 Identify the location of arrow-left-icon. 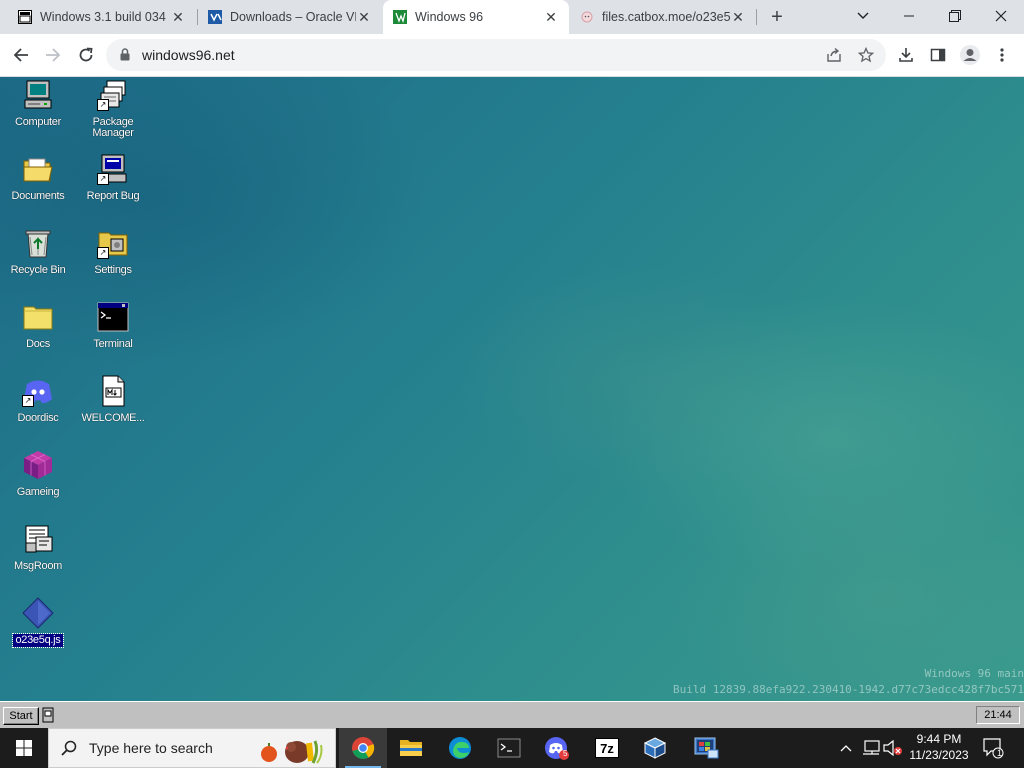
(20, 55).